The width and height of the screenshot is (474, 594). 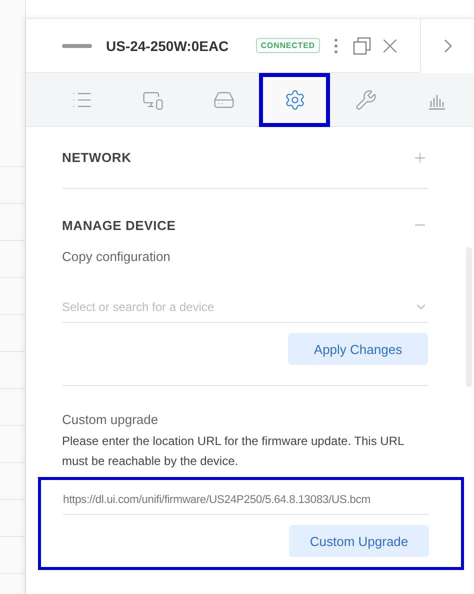 I want to click on device-name: US-24-250W:0EAC, so click(x=167, y=46).